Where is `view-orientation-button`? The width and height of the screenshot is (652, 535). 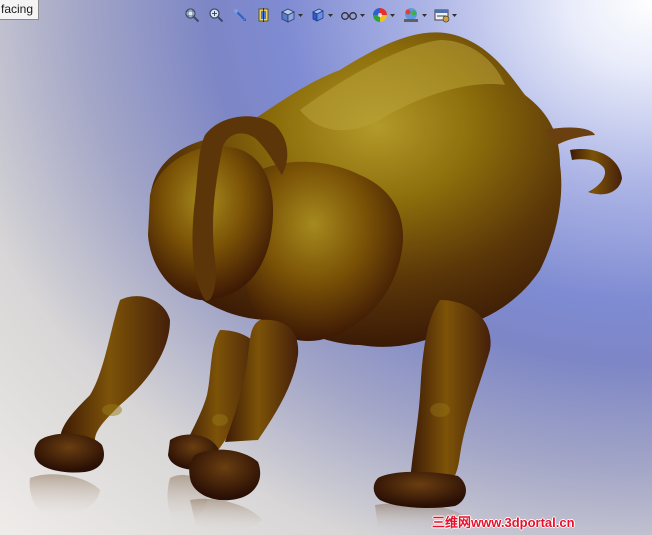 view-orientation-button is located at coordinates (288, 15).